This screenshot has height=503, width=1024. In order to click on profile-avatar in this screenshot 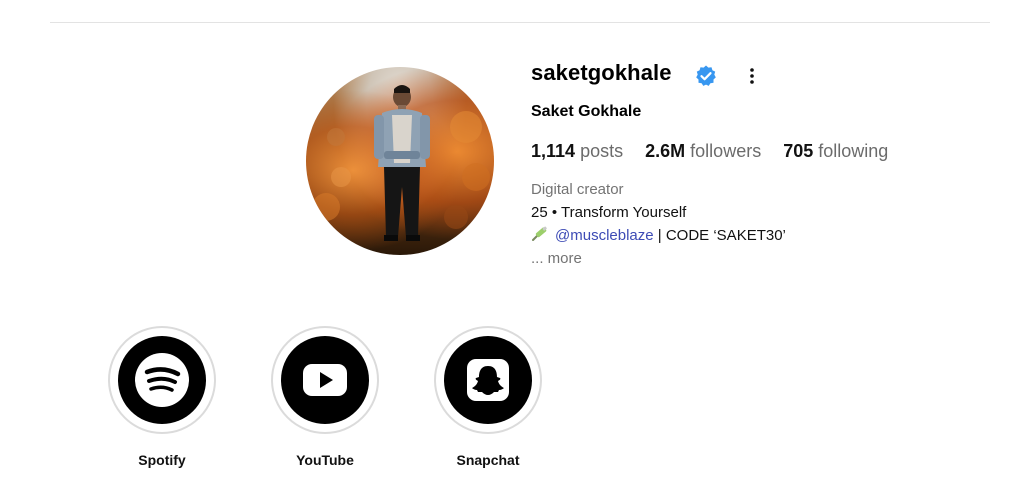, I will do `click(400, 161)`.